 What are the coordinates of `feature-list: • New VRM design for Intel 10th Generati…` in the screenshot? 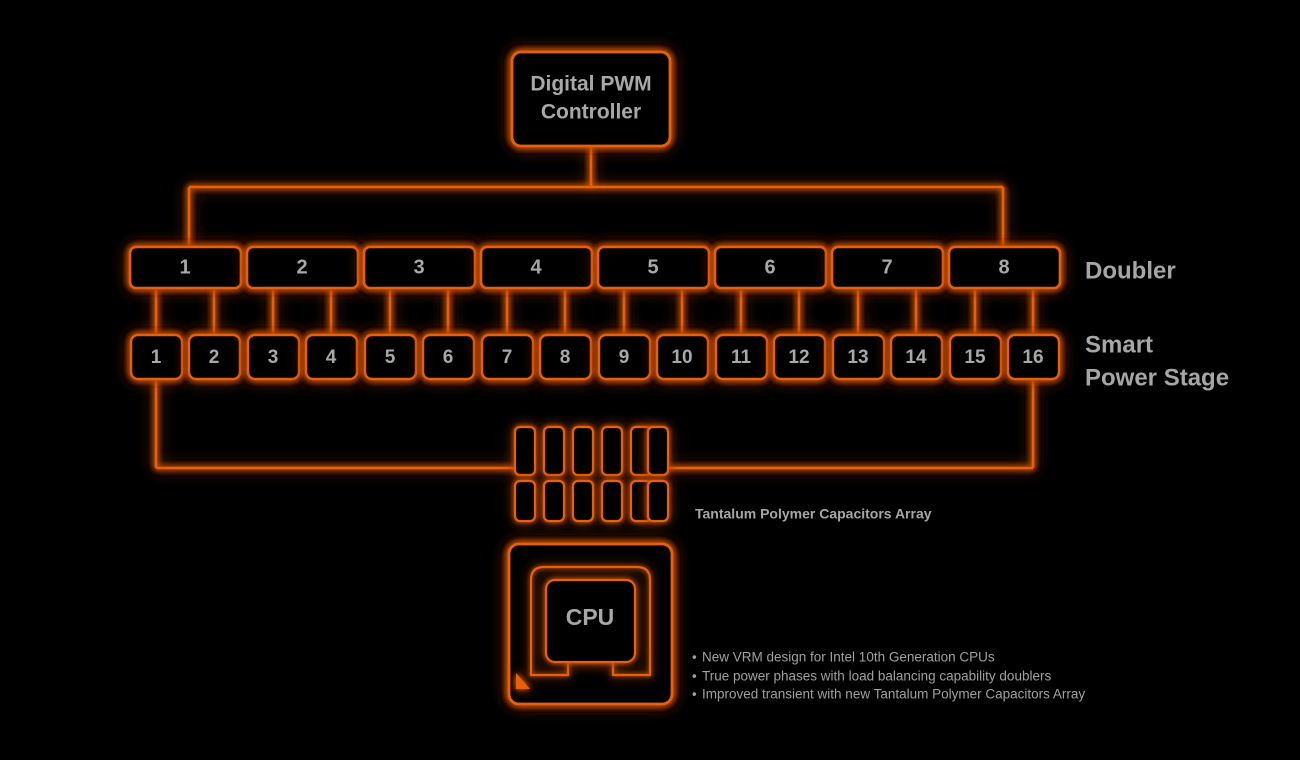 It's located at (888, 676).